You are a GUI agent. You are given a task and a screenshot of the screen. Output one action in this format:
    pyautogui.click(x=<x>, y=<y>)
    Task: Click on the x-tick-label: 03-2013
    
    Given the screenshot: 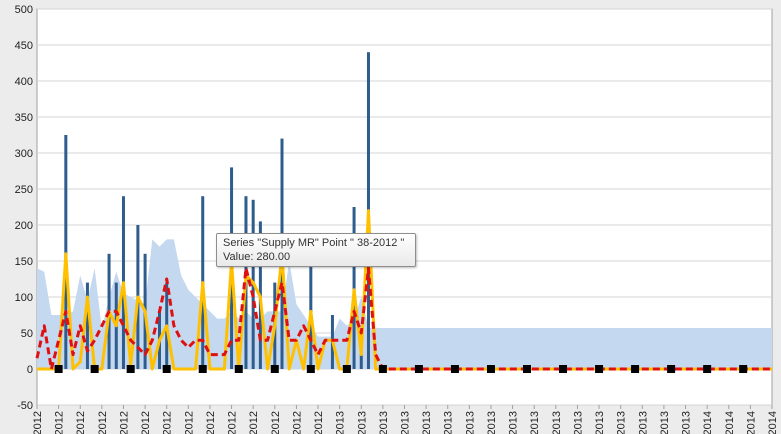 What is the action you would take?
    pyautogui.click(x=341, y=422)
    